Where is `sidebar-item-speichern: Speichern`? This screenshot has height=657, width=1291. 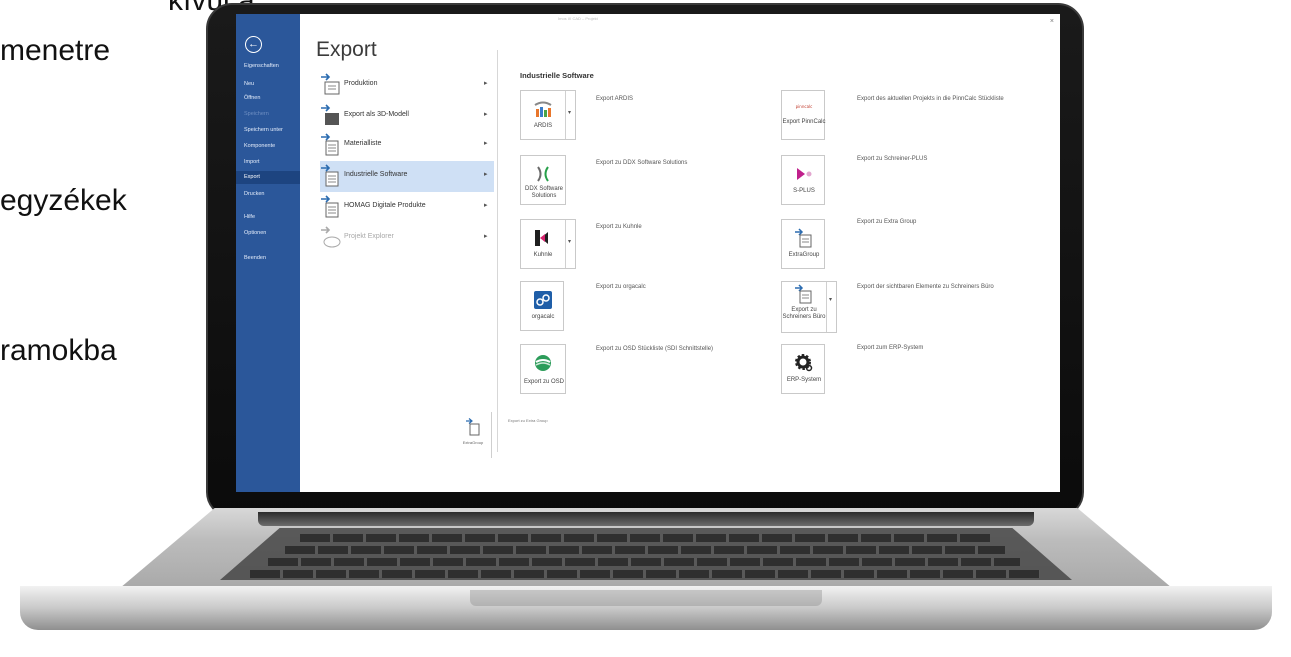
sidebar-item-speichern: Speichern is located at coordinates (256, 114).